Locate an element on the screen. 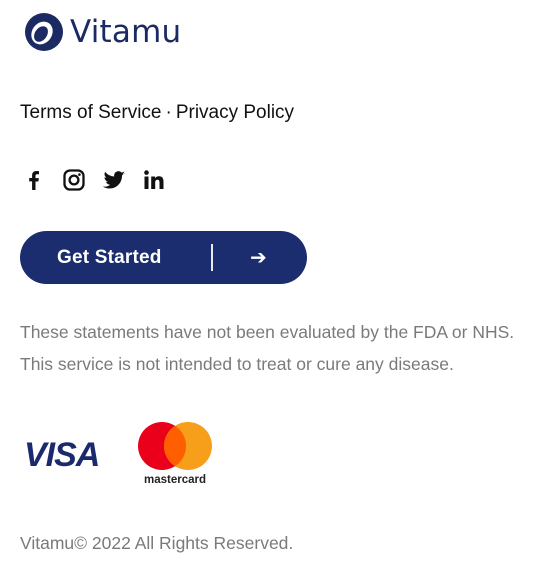  brand-logo: Vitamu is located at coordinates (101, 32).